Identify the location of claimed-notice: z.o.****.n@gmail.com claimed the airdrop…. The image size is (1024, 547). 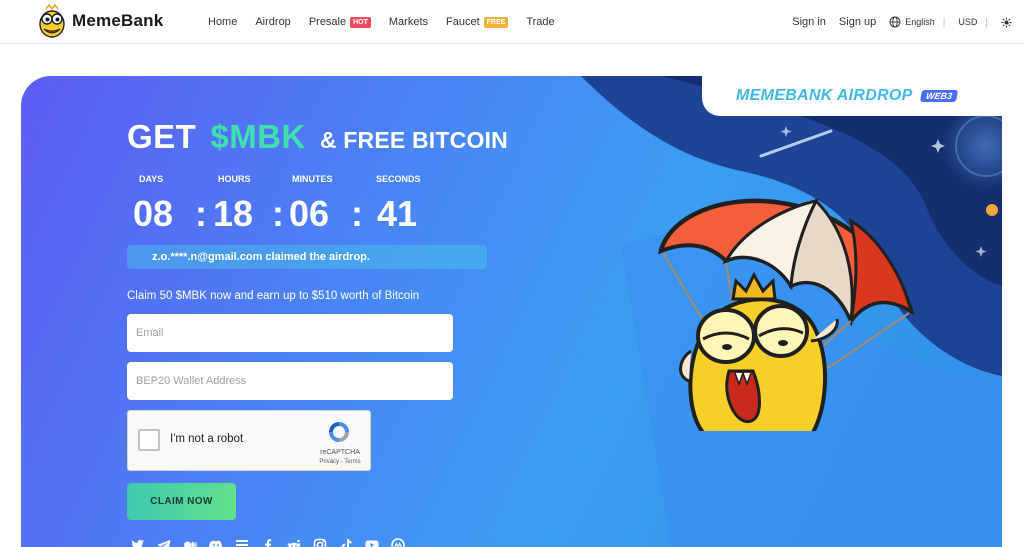
(307, 257).